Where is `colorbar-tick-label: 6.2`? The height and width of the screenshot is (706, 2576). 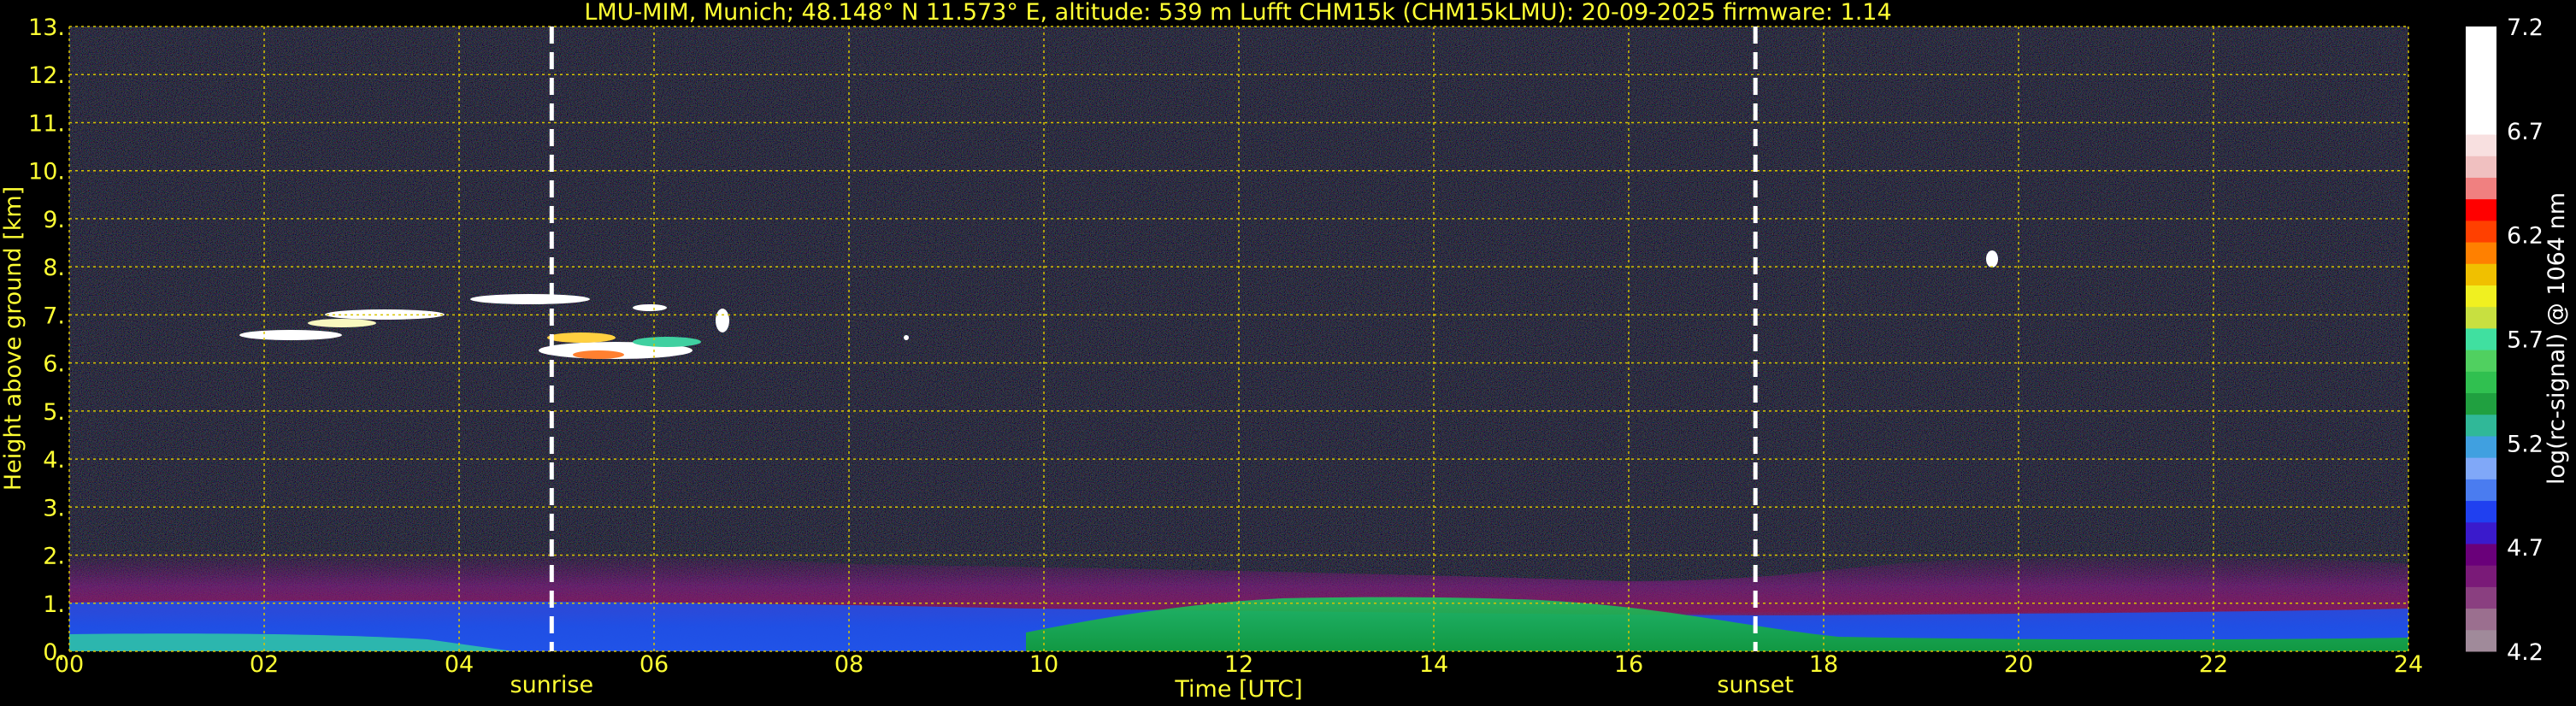 colorbar-tick-label: 6.2 is located at coordinates (2525, 236).